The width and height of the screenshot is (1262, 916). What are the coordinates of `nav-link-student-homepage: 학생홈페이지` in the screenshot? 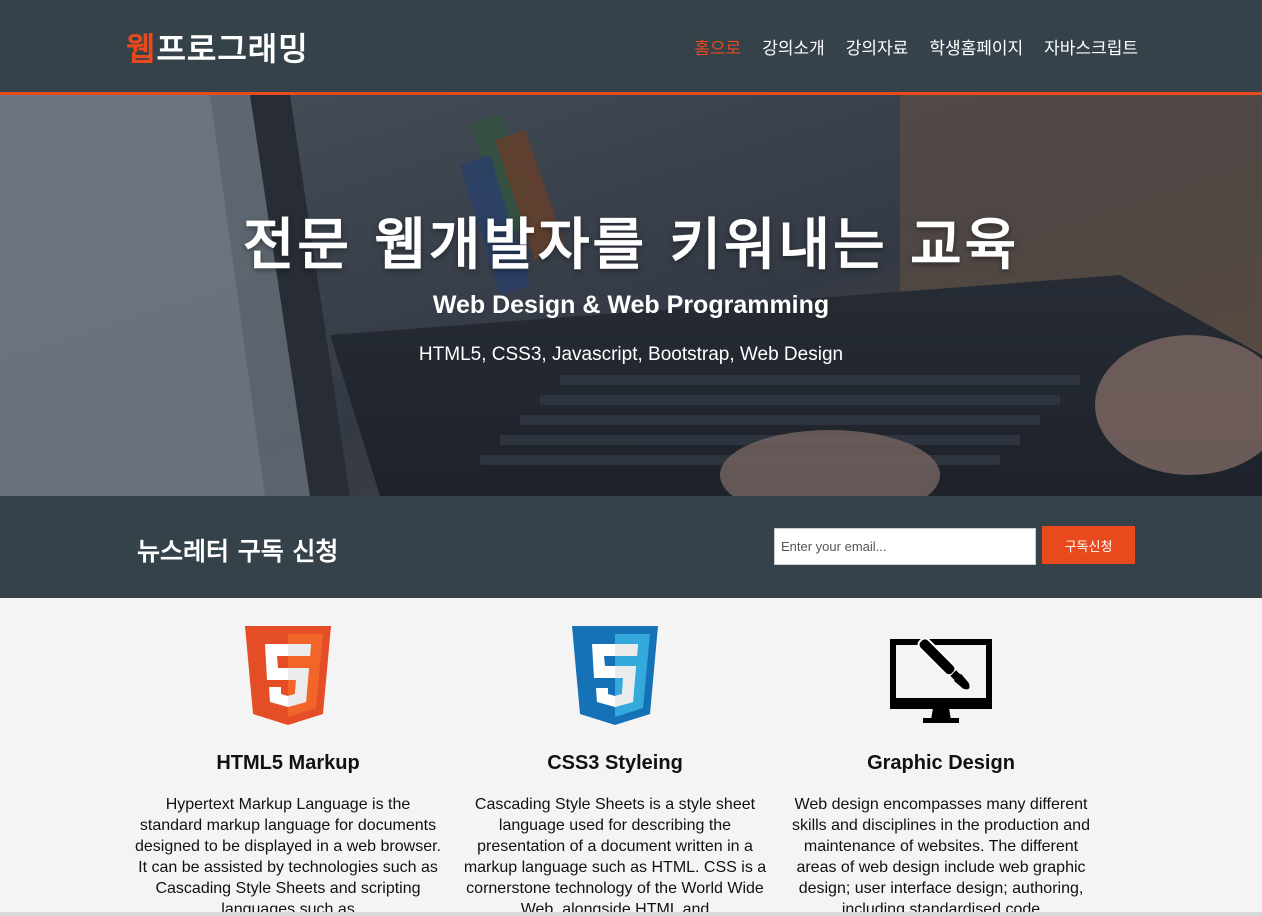 It's located at (976, 46).